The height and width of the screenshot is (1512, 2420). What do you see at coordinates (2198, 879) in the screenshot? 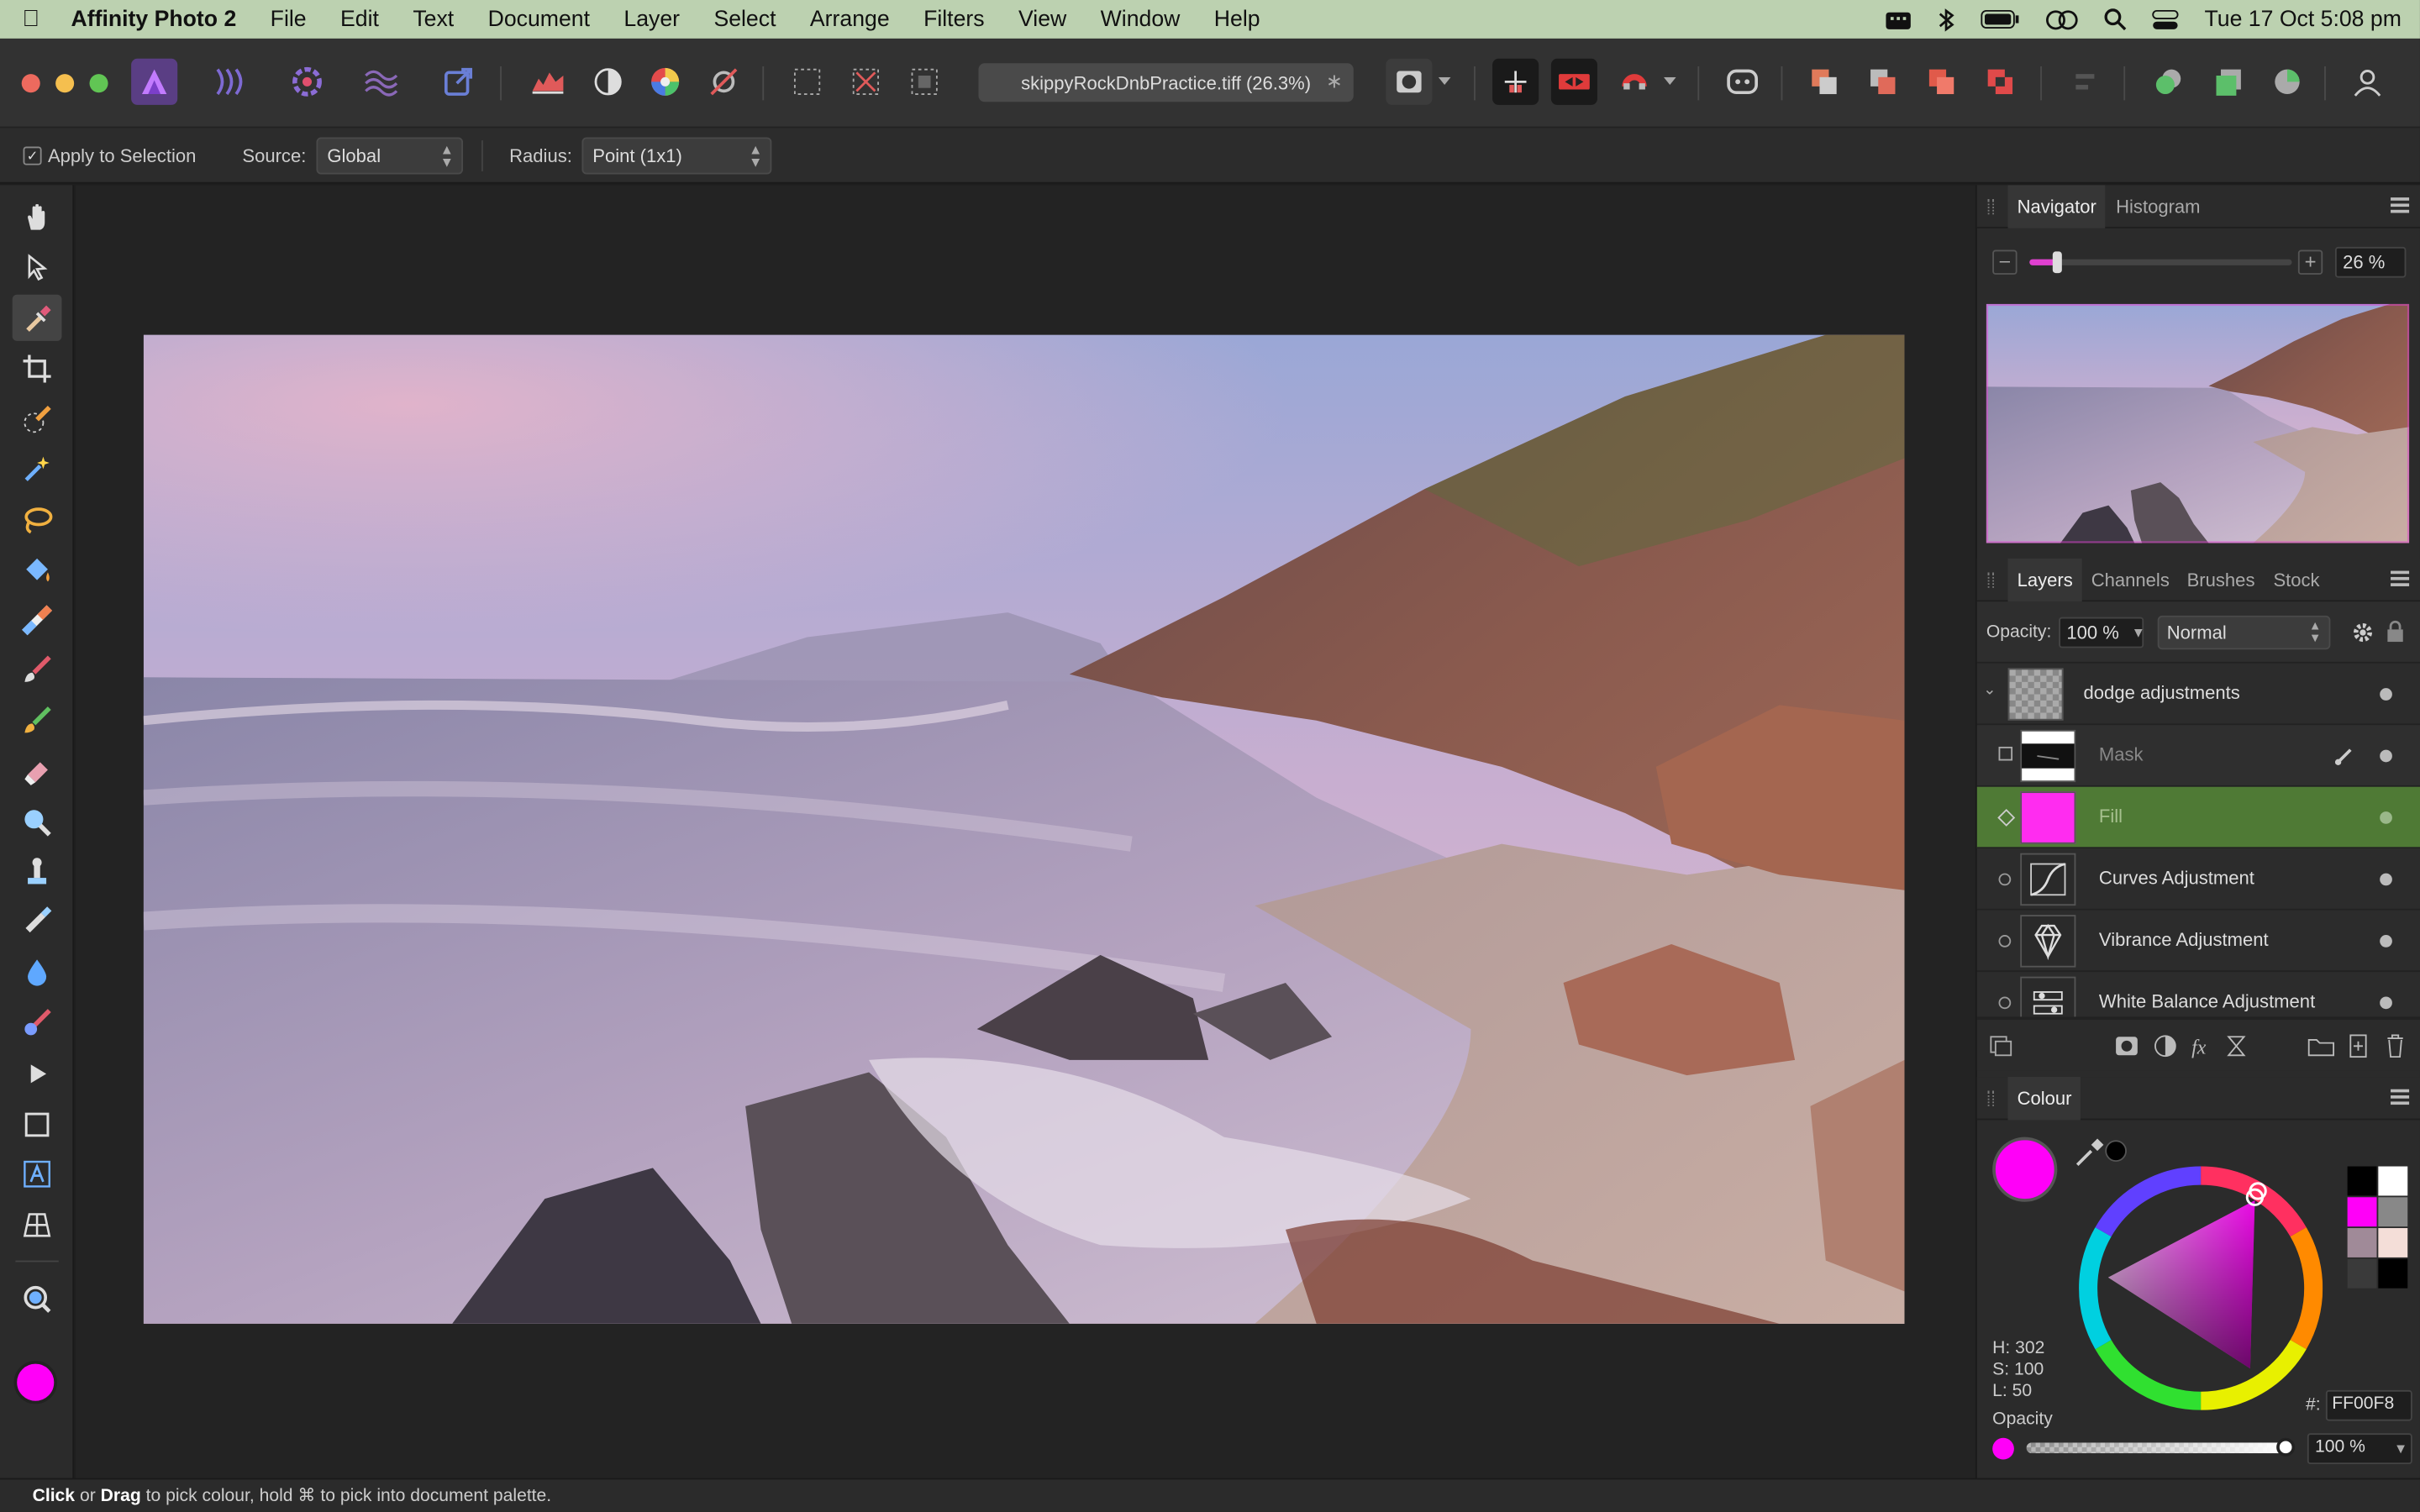
I see `layer-row-curves: Curves Adjustment` at bounding box center [2198, 879].